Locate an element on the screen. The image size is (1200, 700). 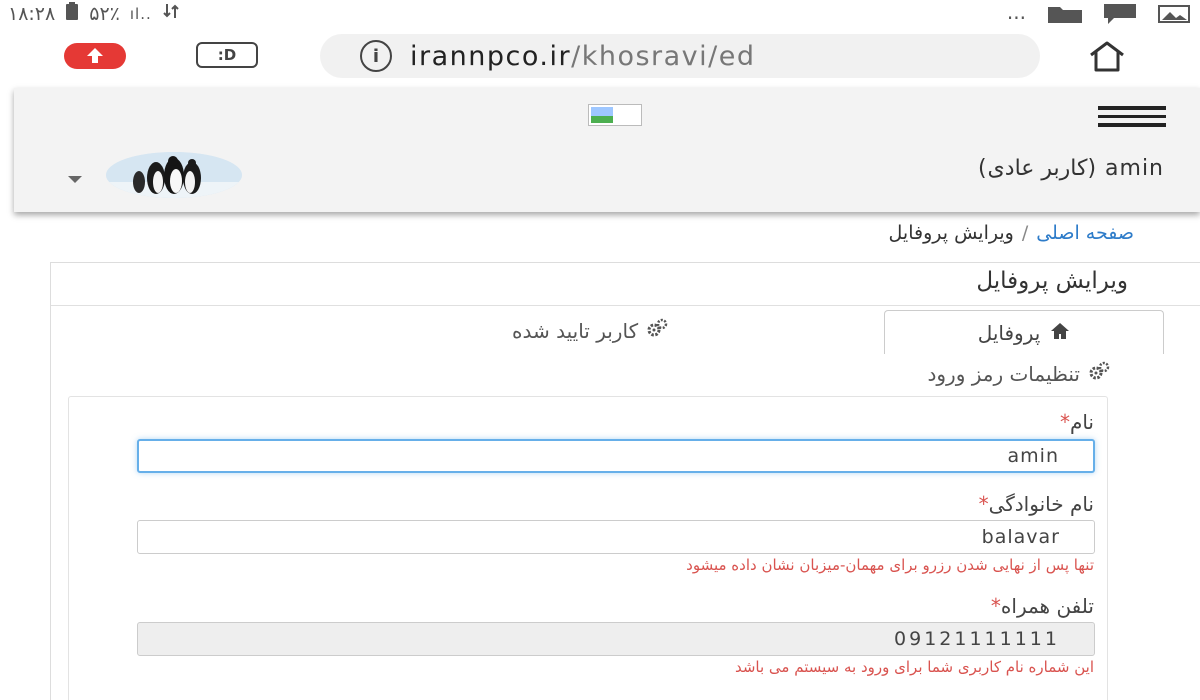
panel-divider is located at coordinates (625, 305).